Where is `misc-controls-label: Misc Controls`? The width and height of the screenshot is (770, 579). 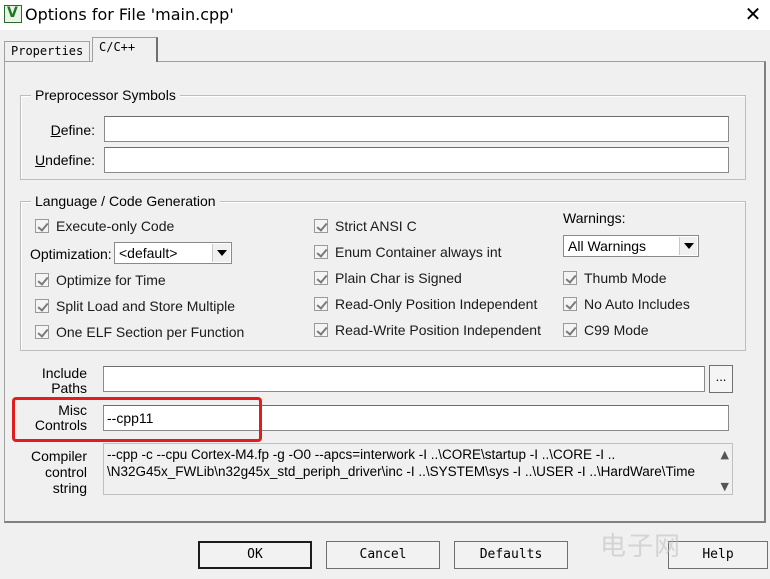 misc-controls-label: Misc Controls is located at coordinates (60, 417).